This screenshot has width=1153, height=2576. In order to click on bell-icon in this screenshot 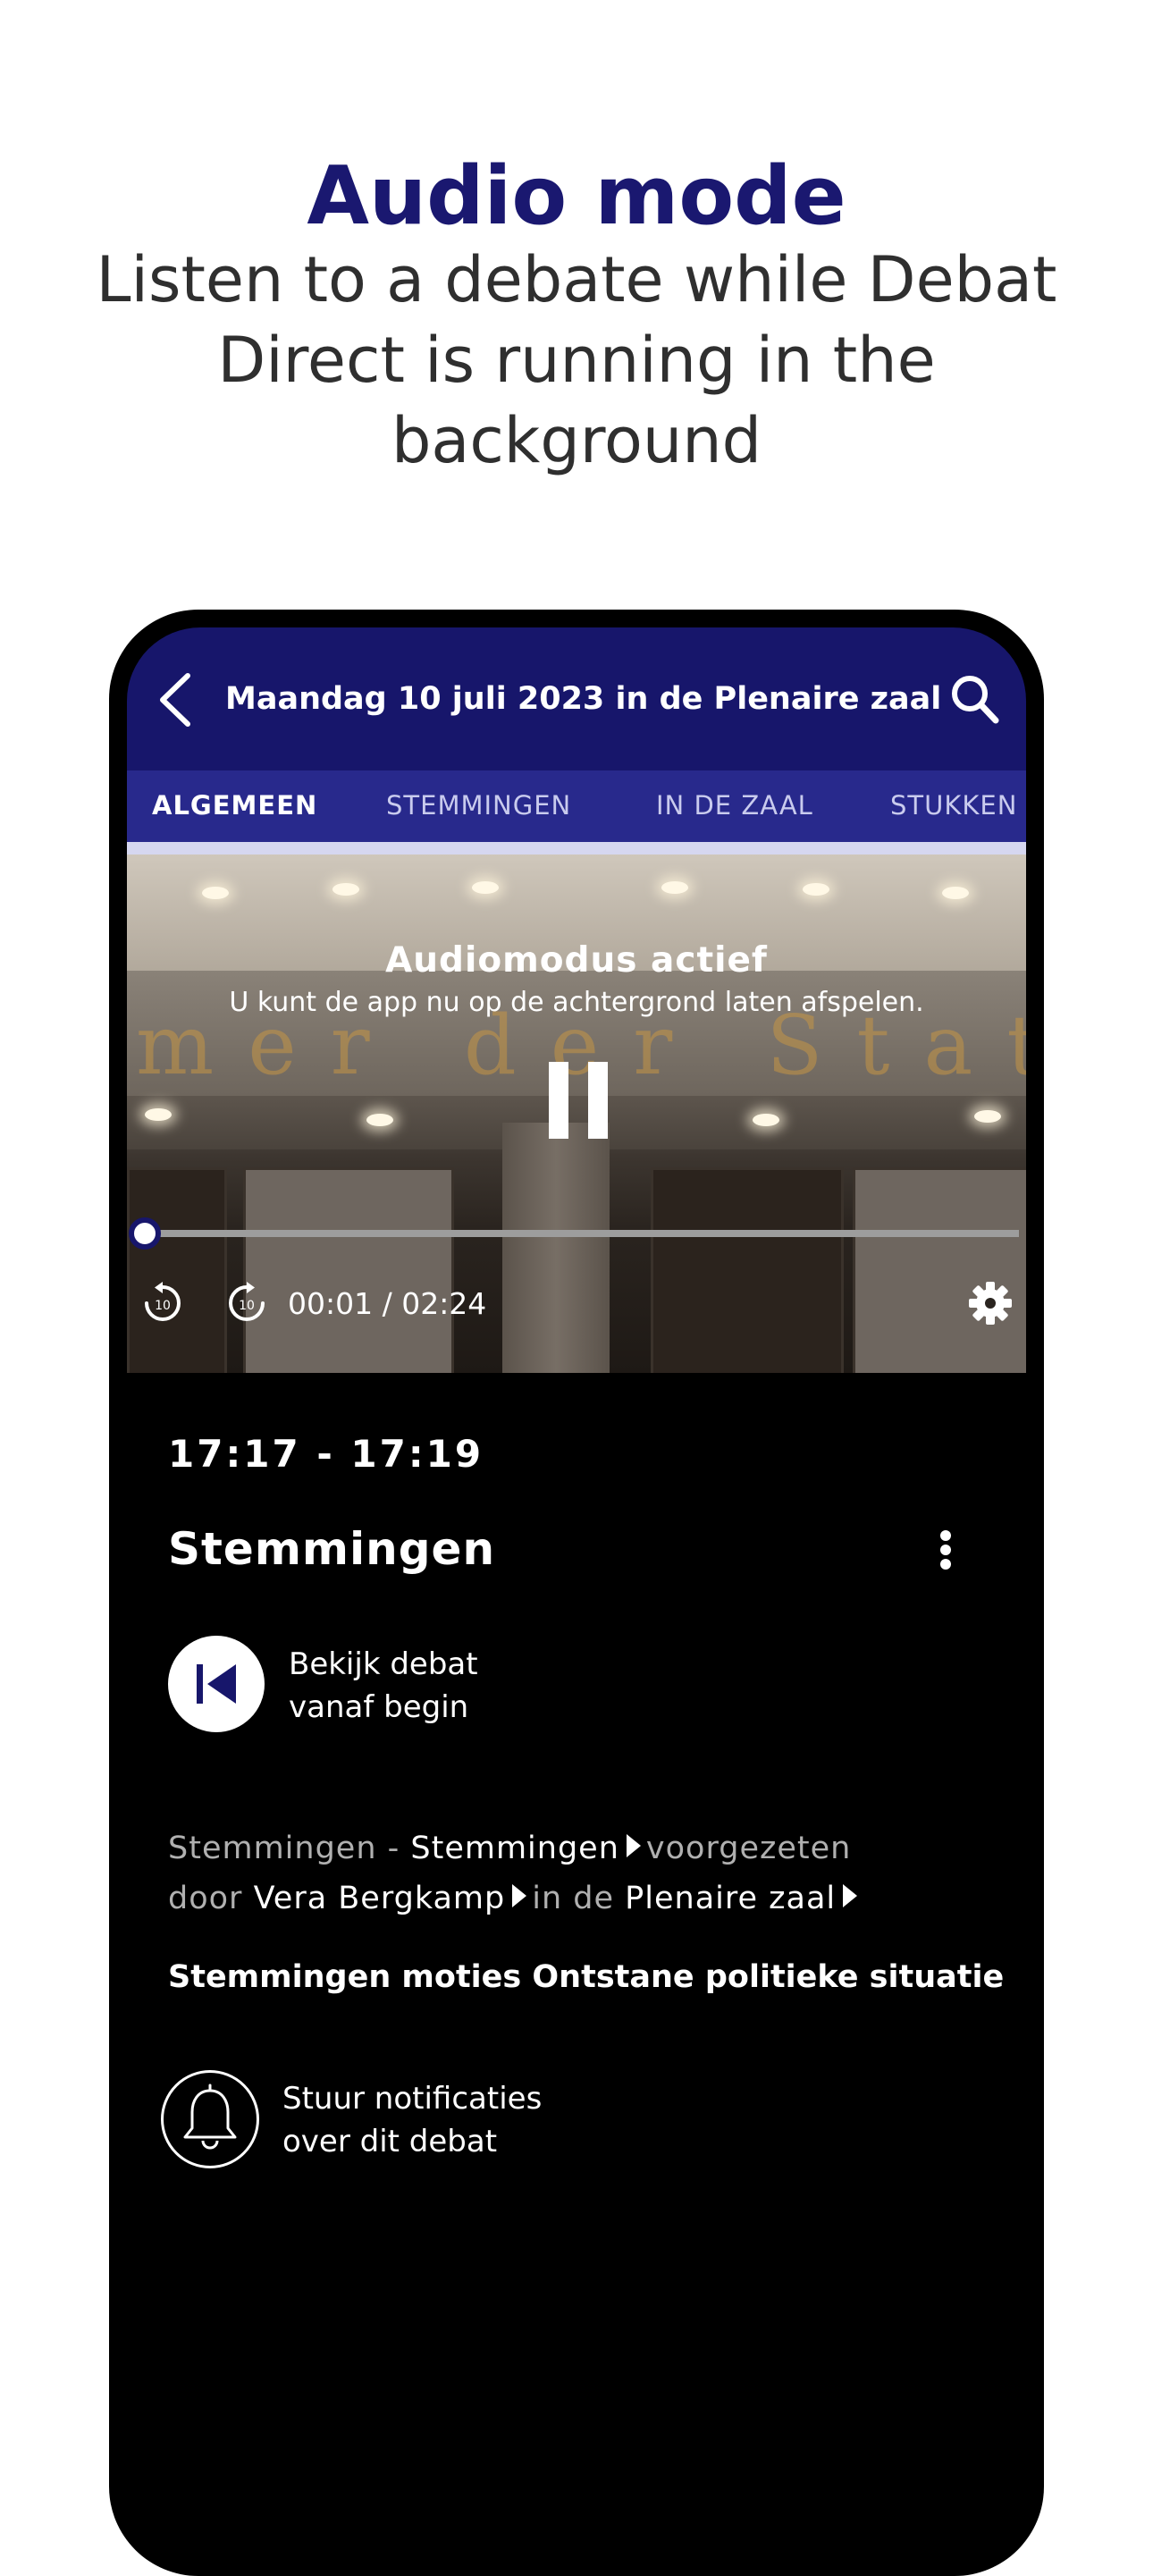, I will do `click(210, 2117)`.